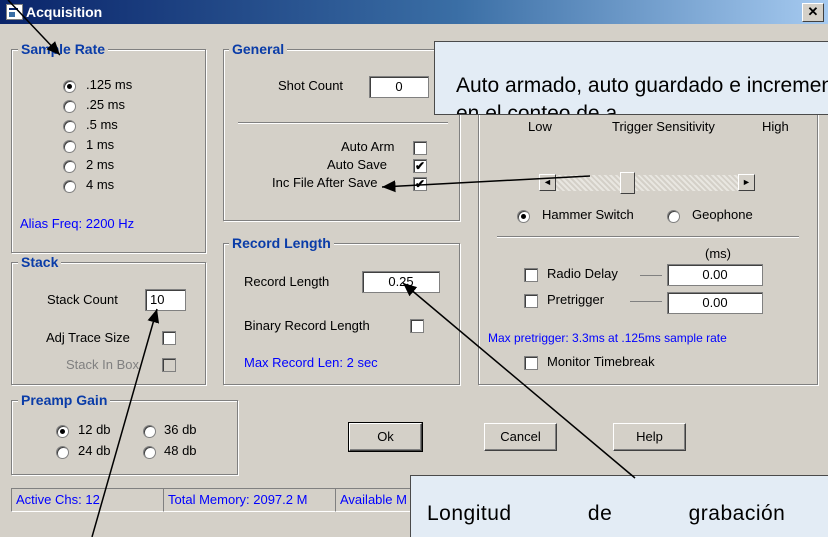 This screenshot has width=828, height=537. I want to click on arrow-sample-rate, so click(34, 28).